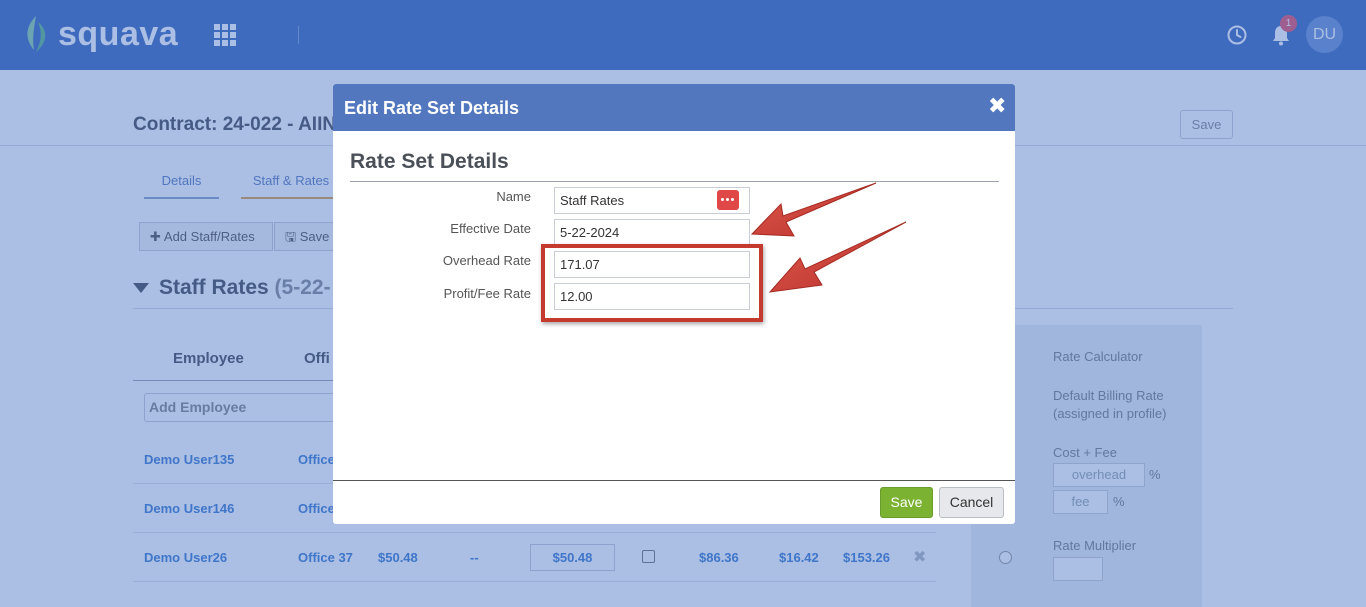  What do you see at coordinates (432, 108) in the screenshot?
I see `dialog-title: Edit Rate Set Details` at bounding box center [432, 108].